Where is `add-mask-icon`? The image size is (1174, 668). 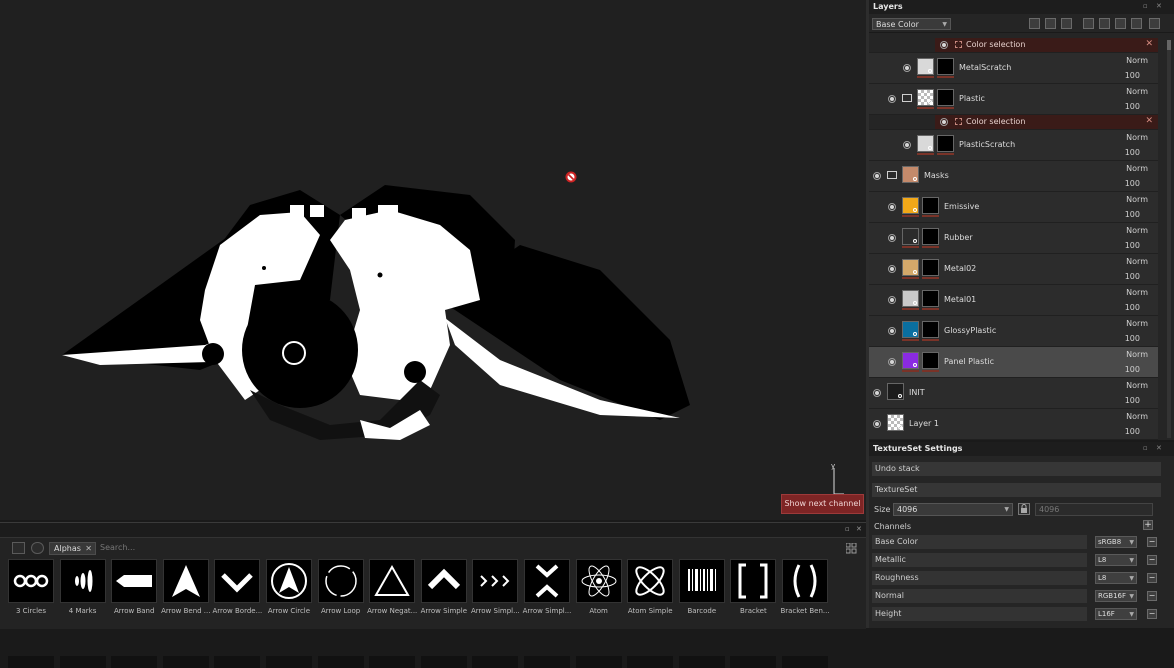
add-mask-icon is located at coordinates (1050, 23).